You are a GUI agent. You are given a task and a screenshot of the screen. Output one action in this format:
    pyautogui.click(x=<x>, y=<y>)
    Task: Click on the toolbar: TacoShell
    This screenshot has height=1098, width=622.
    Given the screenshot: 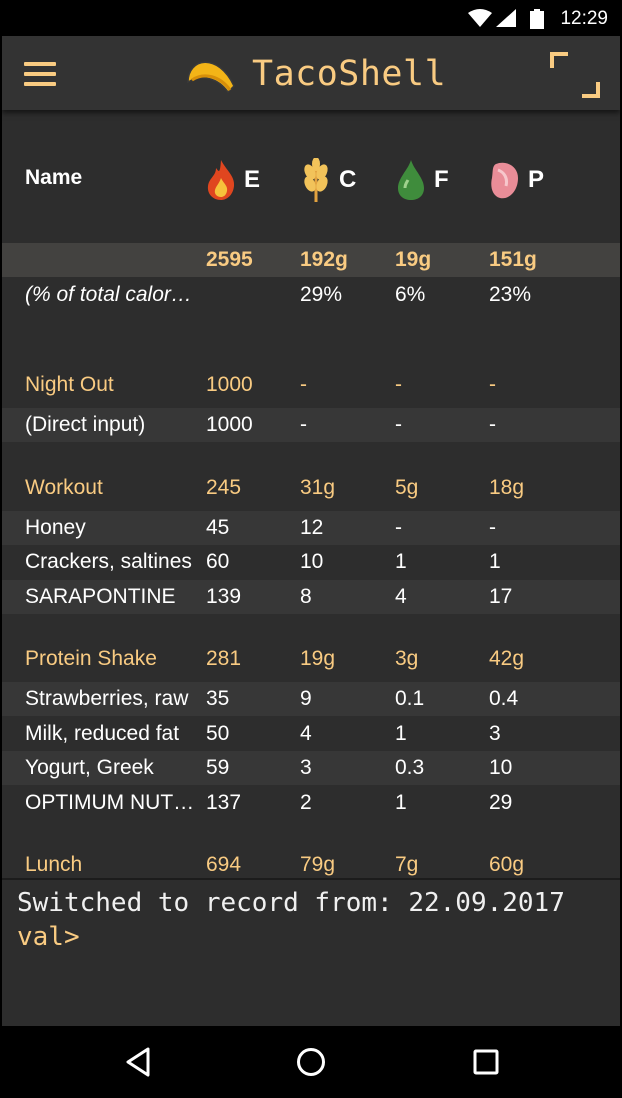 What is the action you would take?
    pyautogui.click(x=311, y=73)
    